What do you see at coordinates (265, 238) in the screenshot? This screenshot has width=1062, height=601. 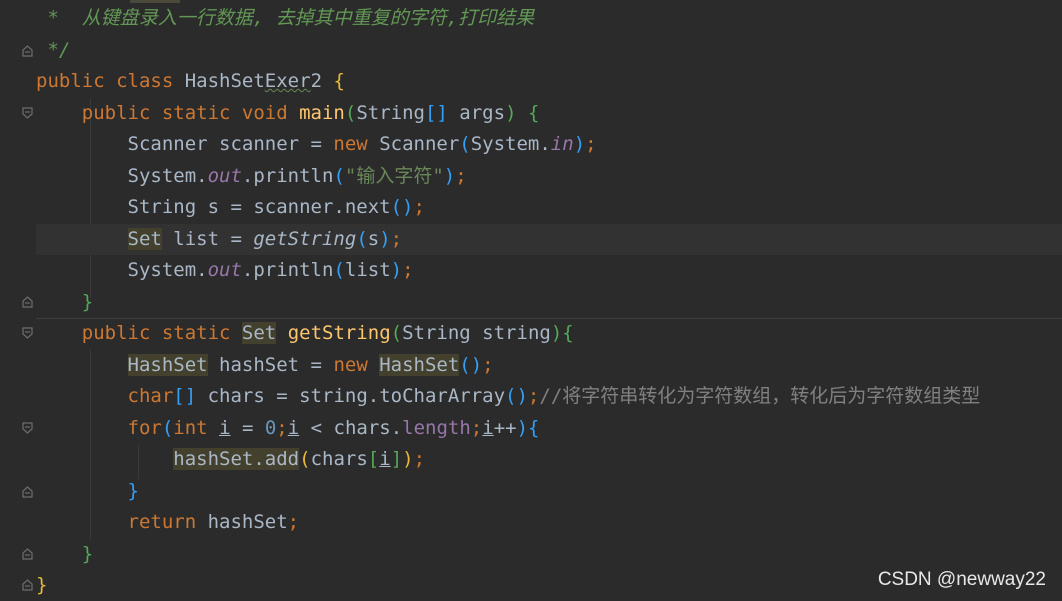 I see `code-text: Set list = getString(s);` at bounding box center [265, 238].